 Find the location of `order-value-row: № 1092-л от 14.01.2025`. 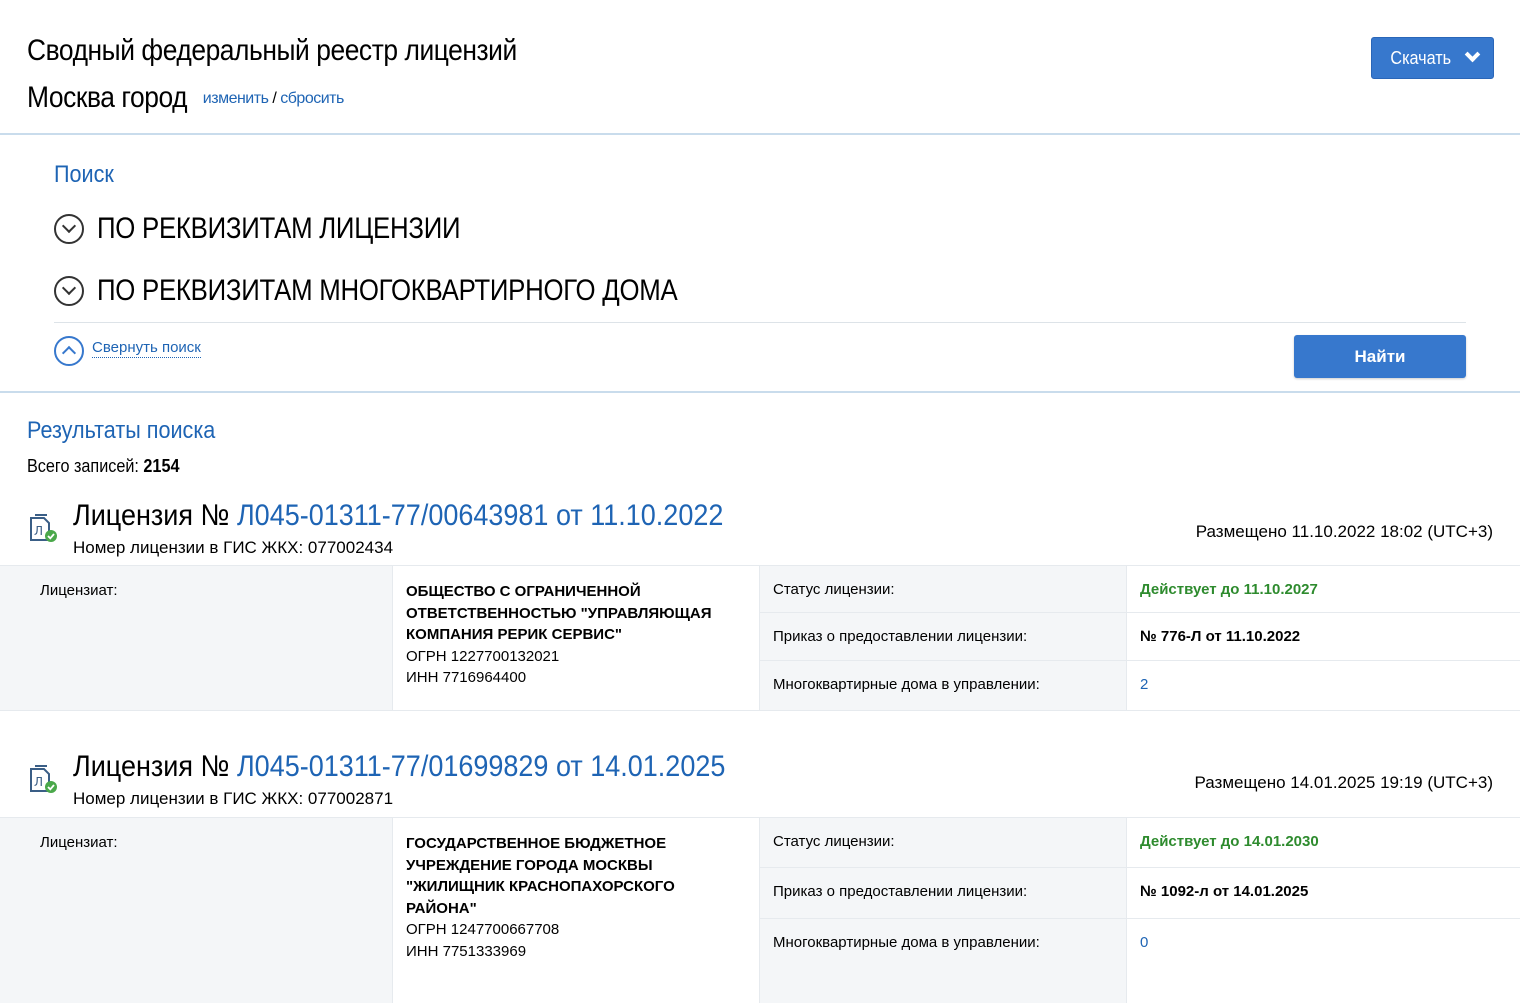

order-value-row: № 1092-л от 14.01.2025 is located at coordinates (1323, 893).